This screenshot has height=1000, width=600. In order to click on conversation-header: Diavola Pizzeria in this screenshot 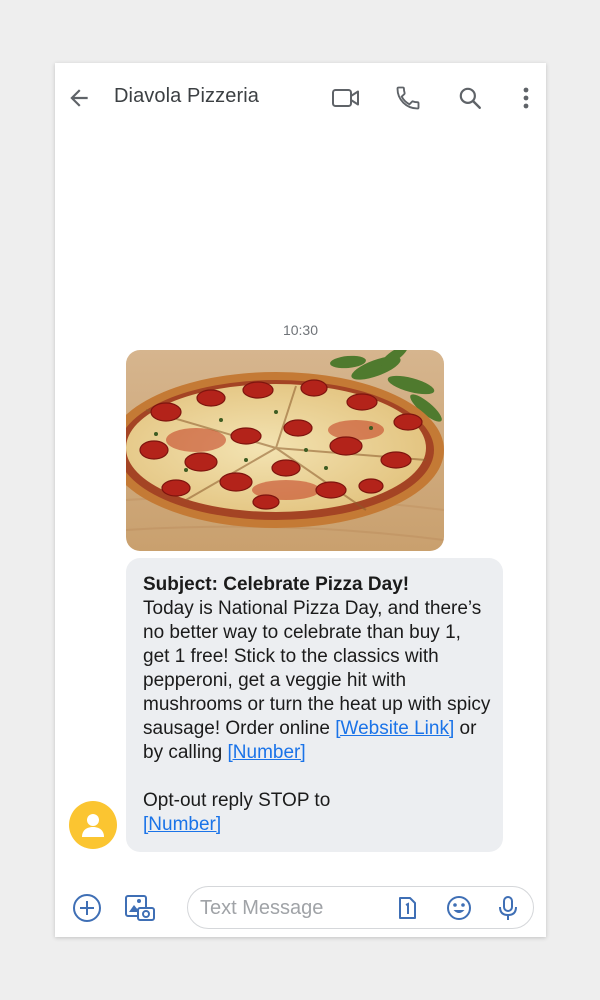, I will do `click(300, 98)`.